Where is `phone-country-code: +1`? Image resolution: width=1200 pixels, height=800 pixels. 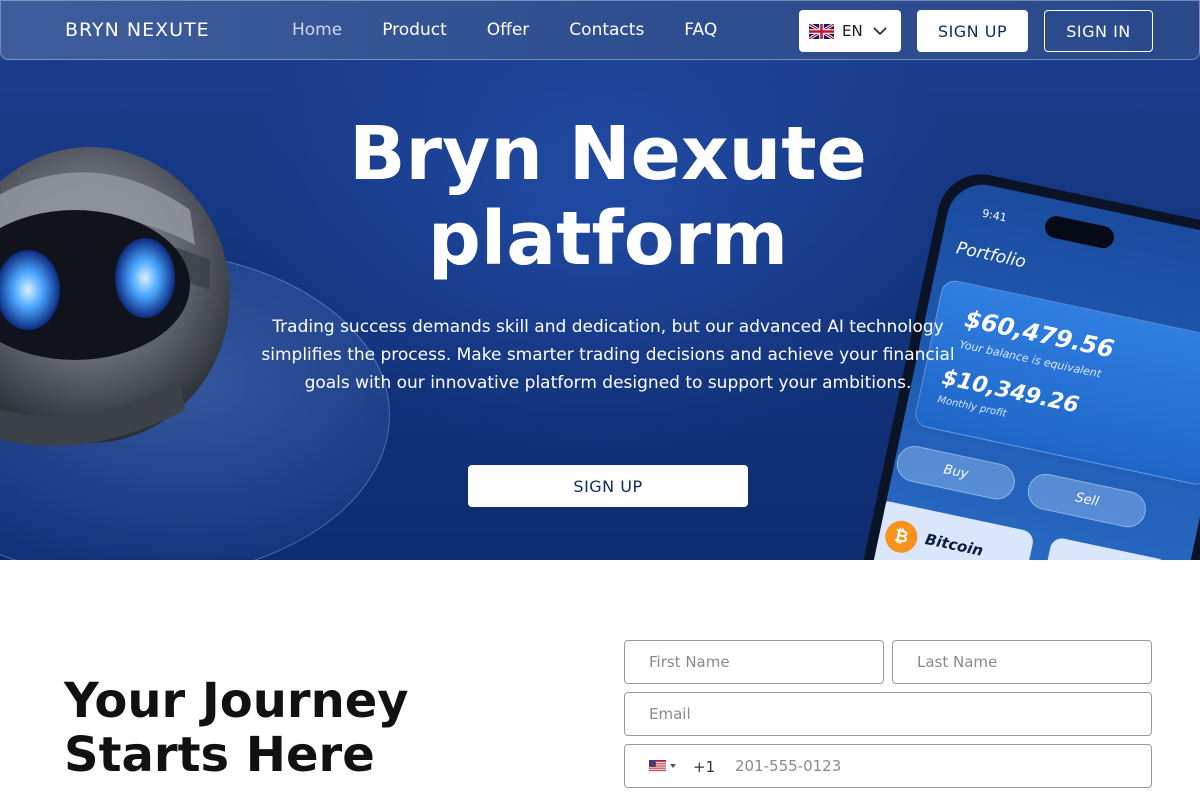
phone-country-code: +1 is located at coordinates (704, 767).